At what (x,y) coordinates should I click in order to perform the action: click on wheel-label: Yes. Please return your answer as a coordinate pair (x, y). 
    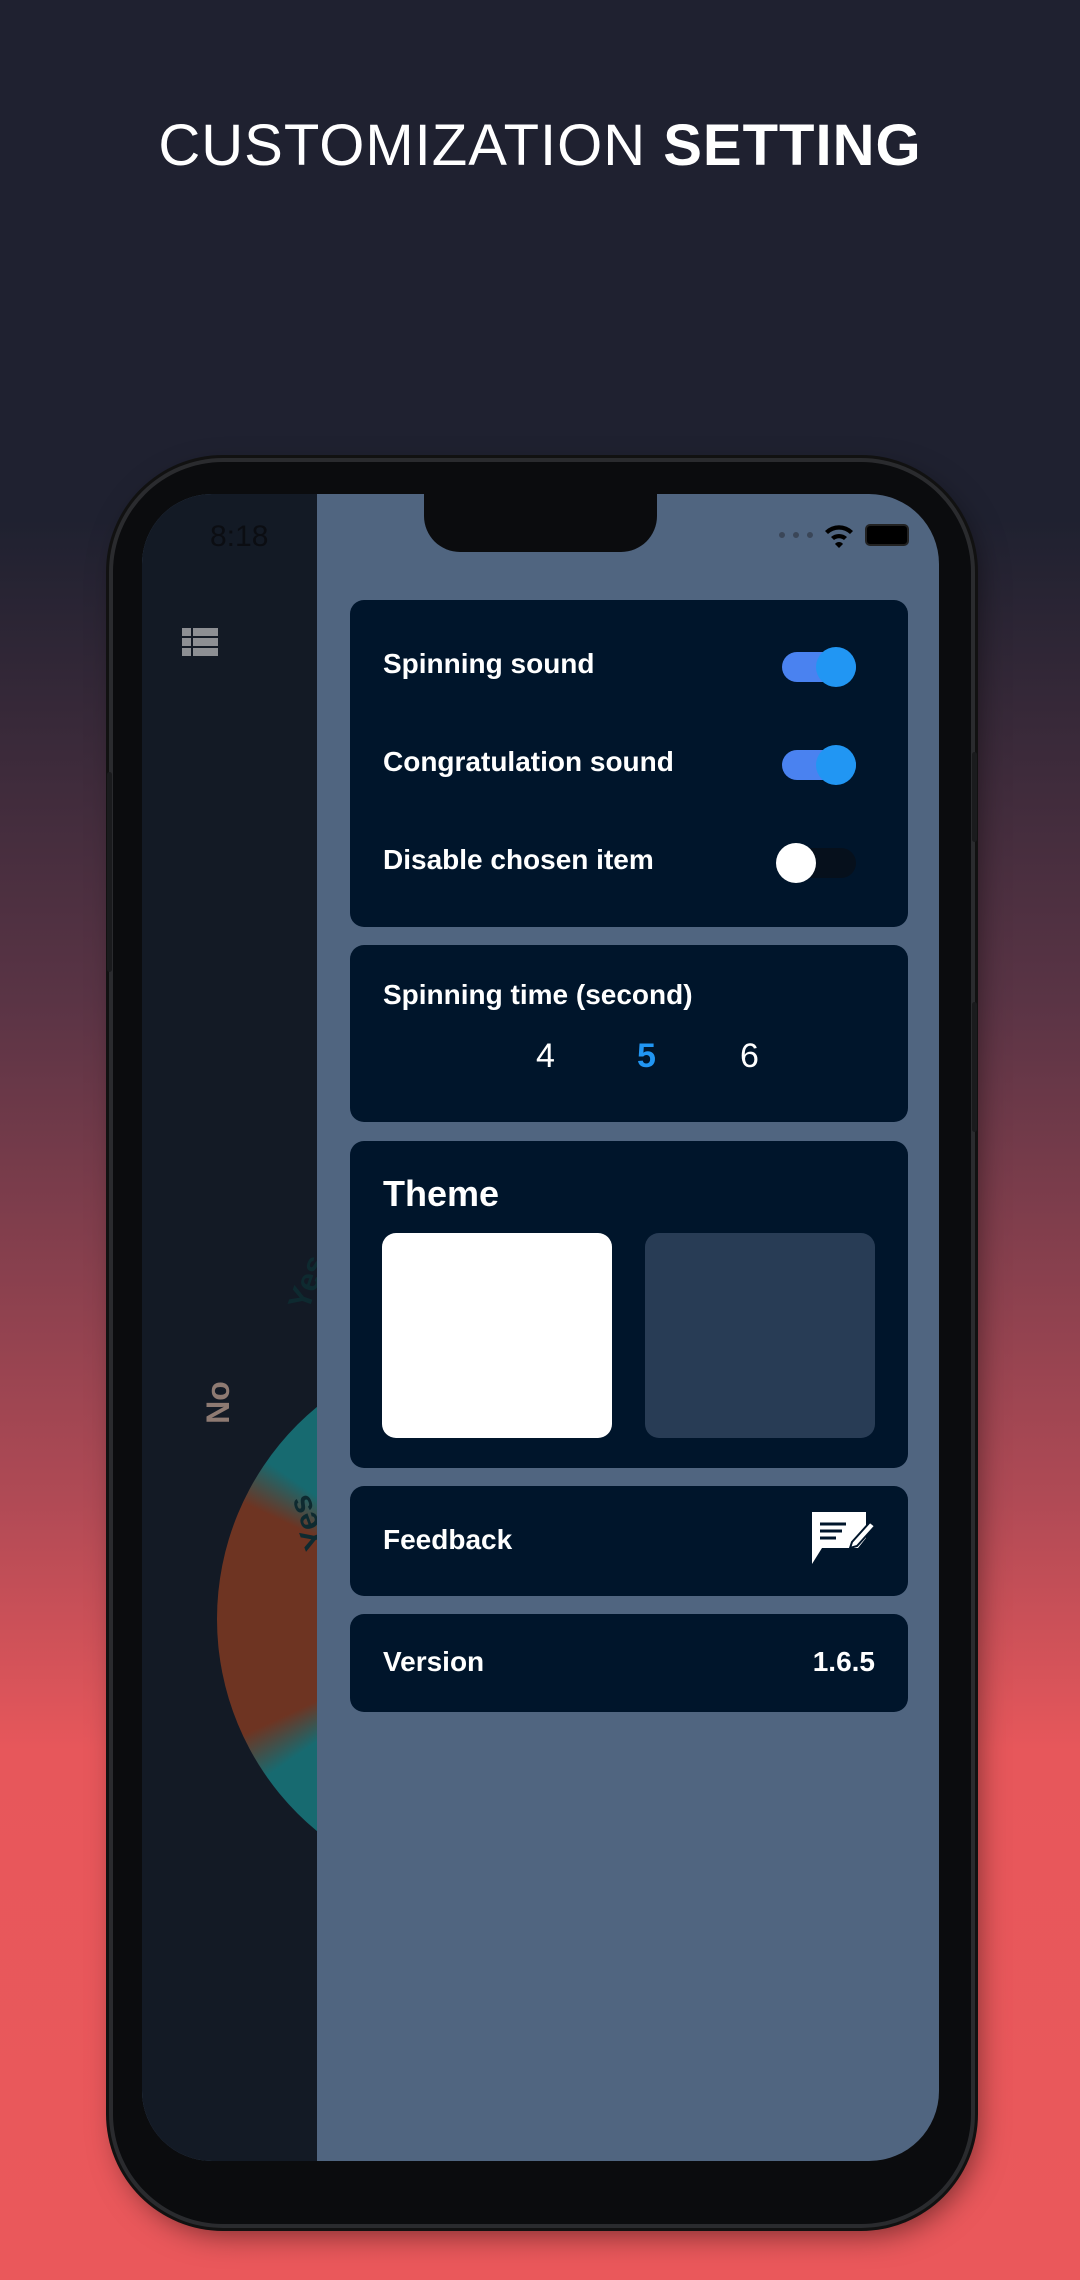
    Looking at the image, I should click on (298, 1282).